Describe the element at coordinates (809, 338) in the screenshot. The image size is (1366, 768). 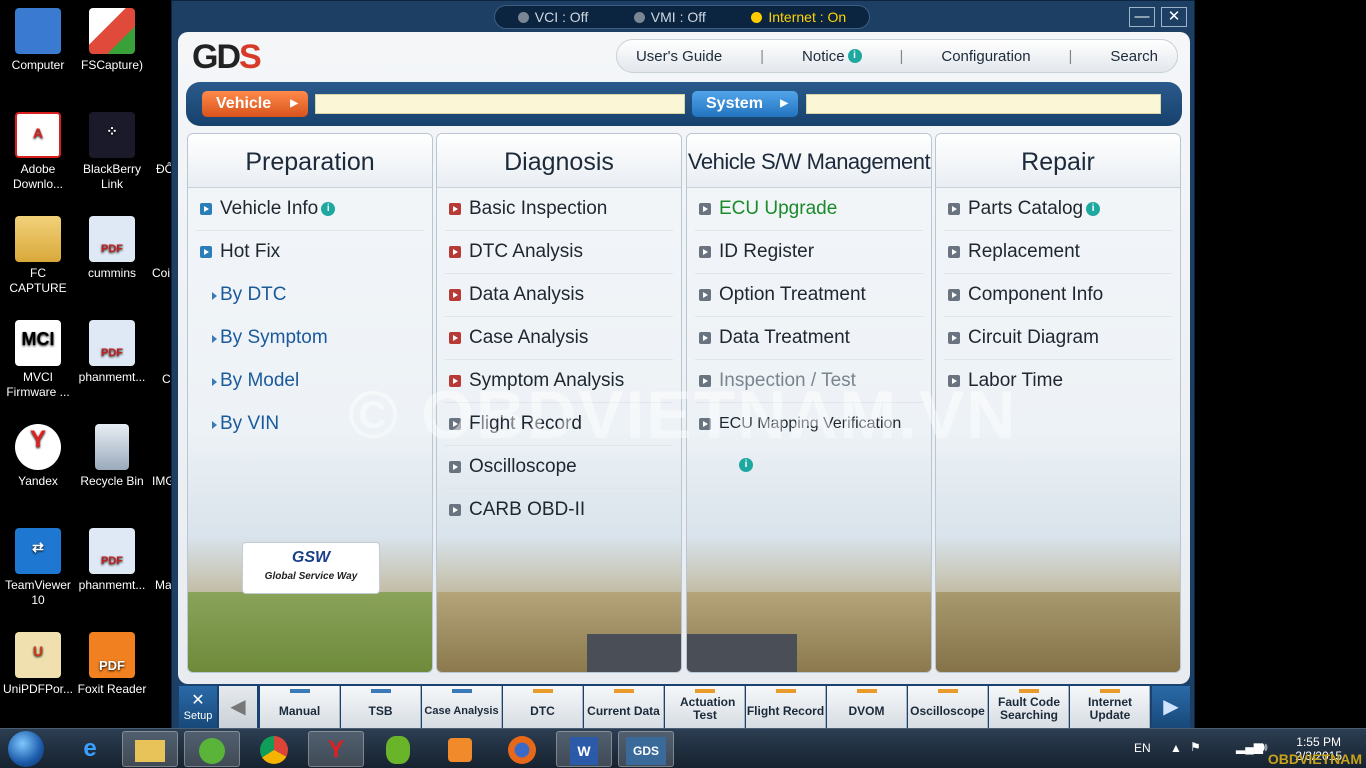
I see `menu-item-data-treatment: Data Treatment` at that location.